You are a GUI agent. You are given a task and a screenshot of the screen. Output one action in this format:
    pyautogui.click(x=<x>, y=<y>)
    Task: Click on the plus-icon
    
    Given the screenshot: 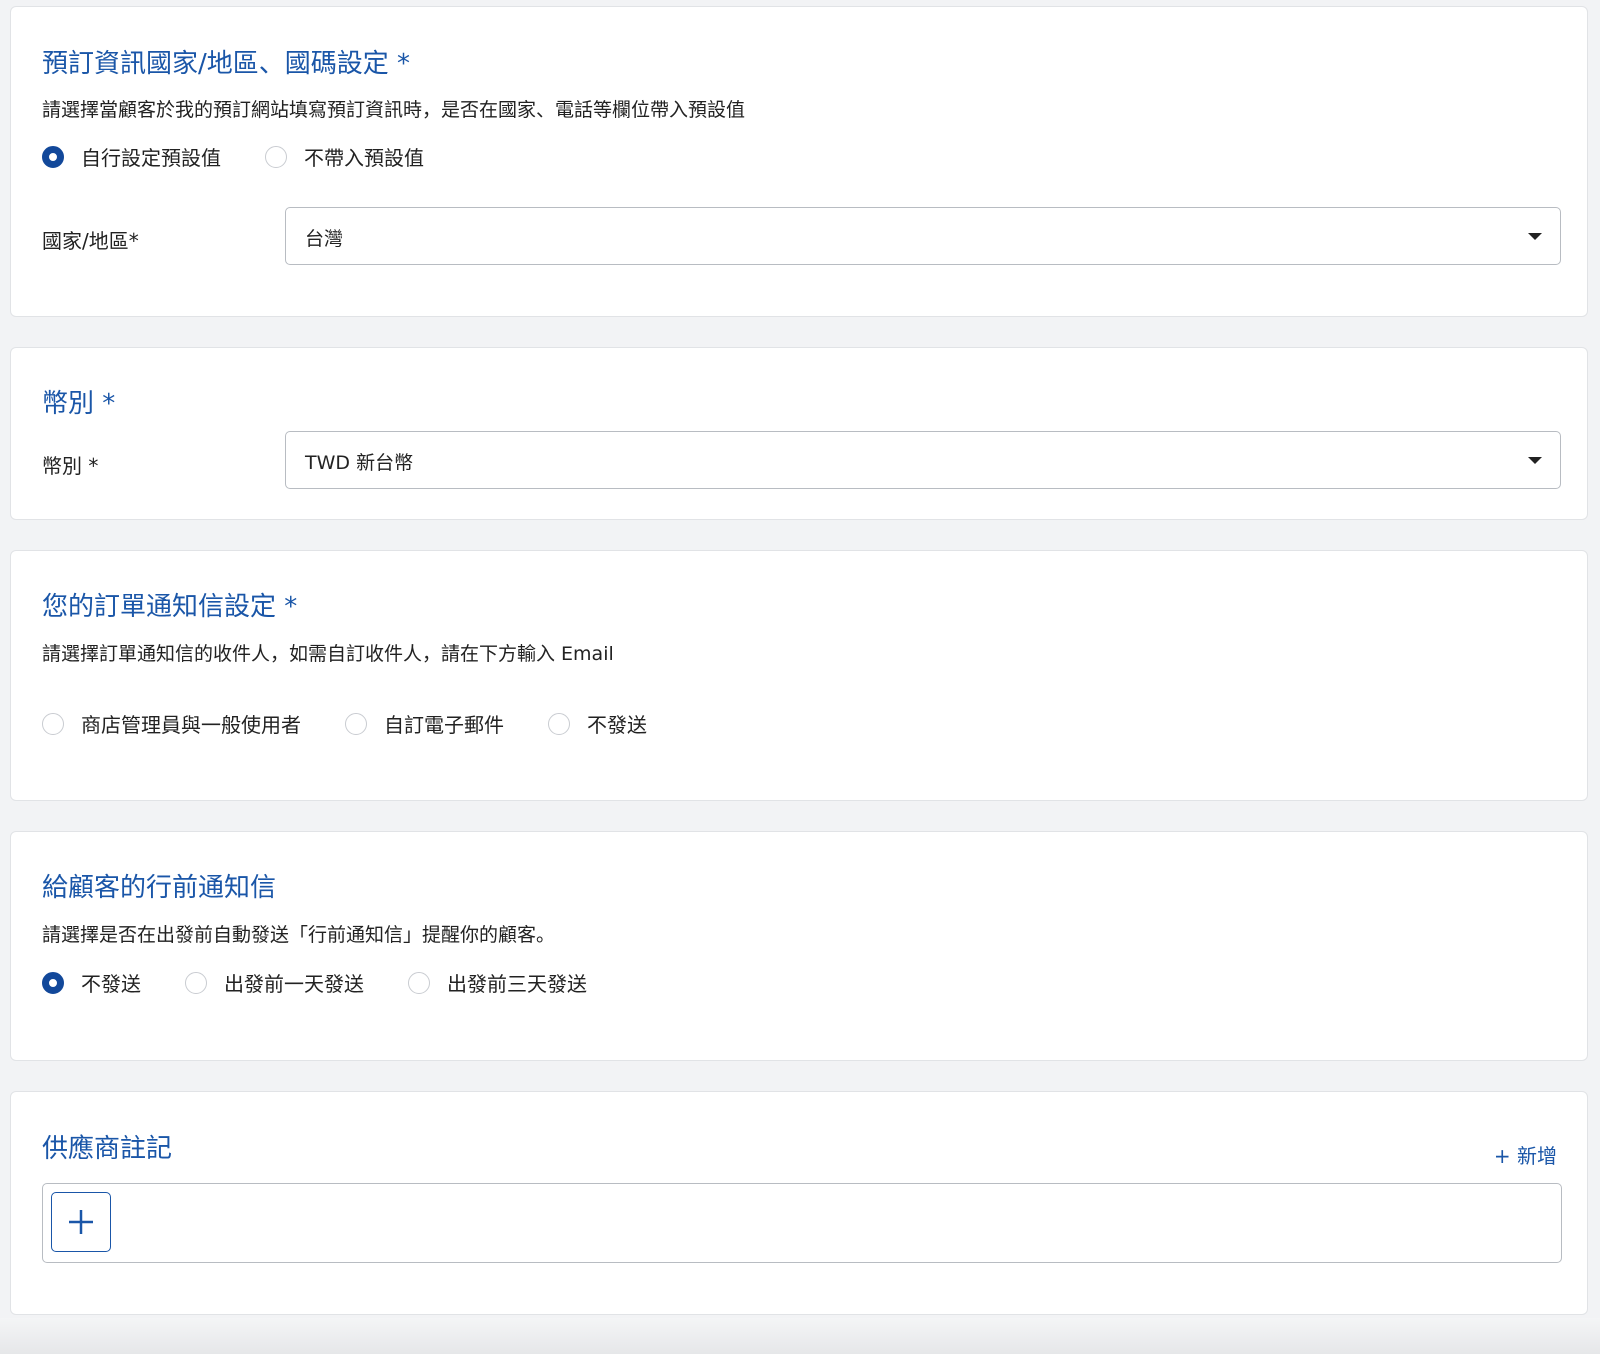 What is the action you would take?
    pyautogui.click(x=81, y=1222)
    